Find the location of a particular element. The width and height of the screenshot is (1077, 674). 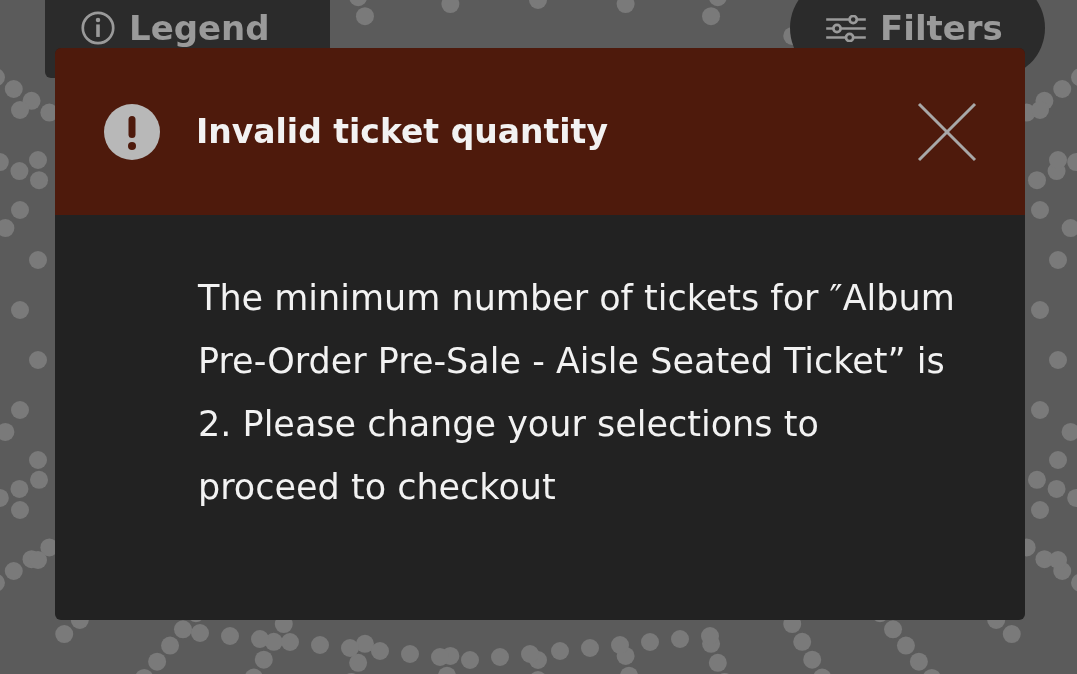

info-icon is located at coordinates (98, 28).